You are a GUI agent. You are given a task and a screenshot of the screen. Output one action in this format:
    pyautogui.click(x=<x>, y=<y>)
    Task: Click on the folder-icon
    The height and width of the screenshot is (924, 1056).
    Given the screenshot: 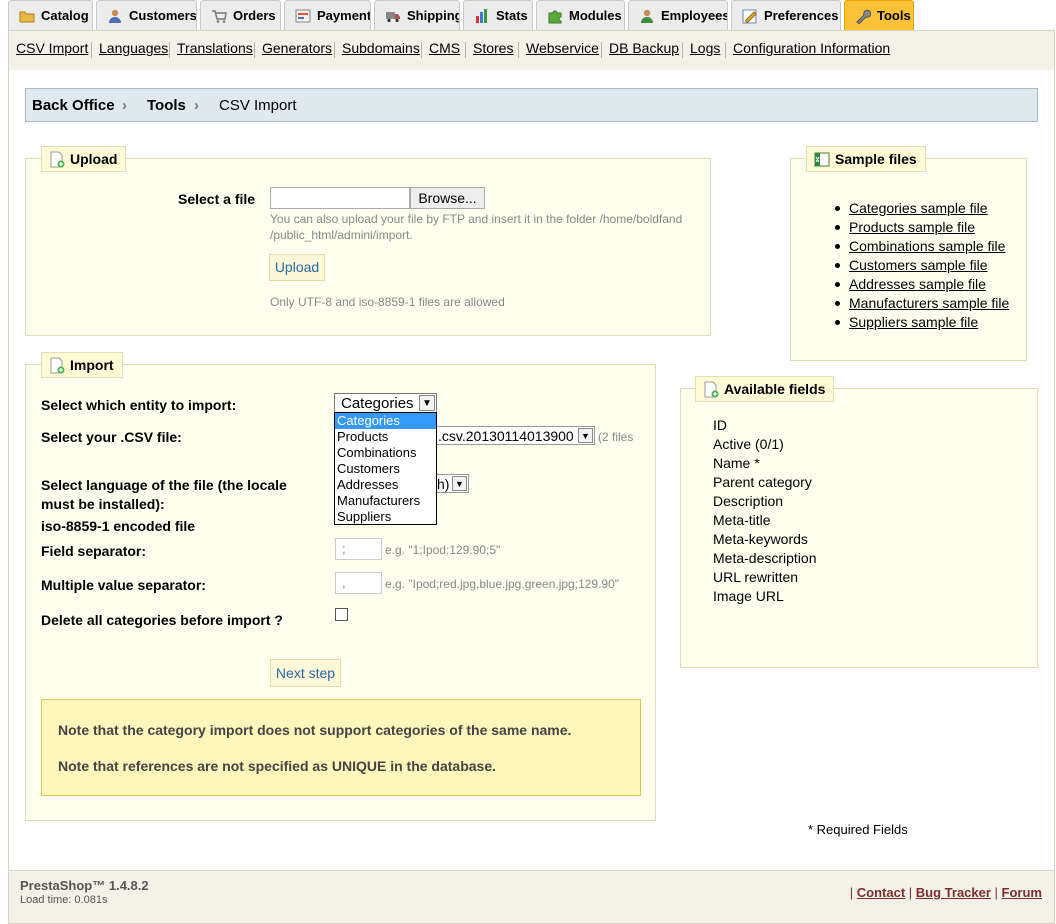 What is the action you would take?
    pyautogui.click(x=27, y=17)
    